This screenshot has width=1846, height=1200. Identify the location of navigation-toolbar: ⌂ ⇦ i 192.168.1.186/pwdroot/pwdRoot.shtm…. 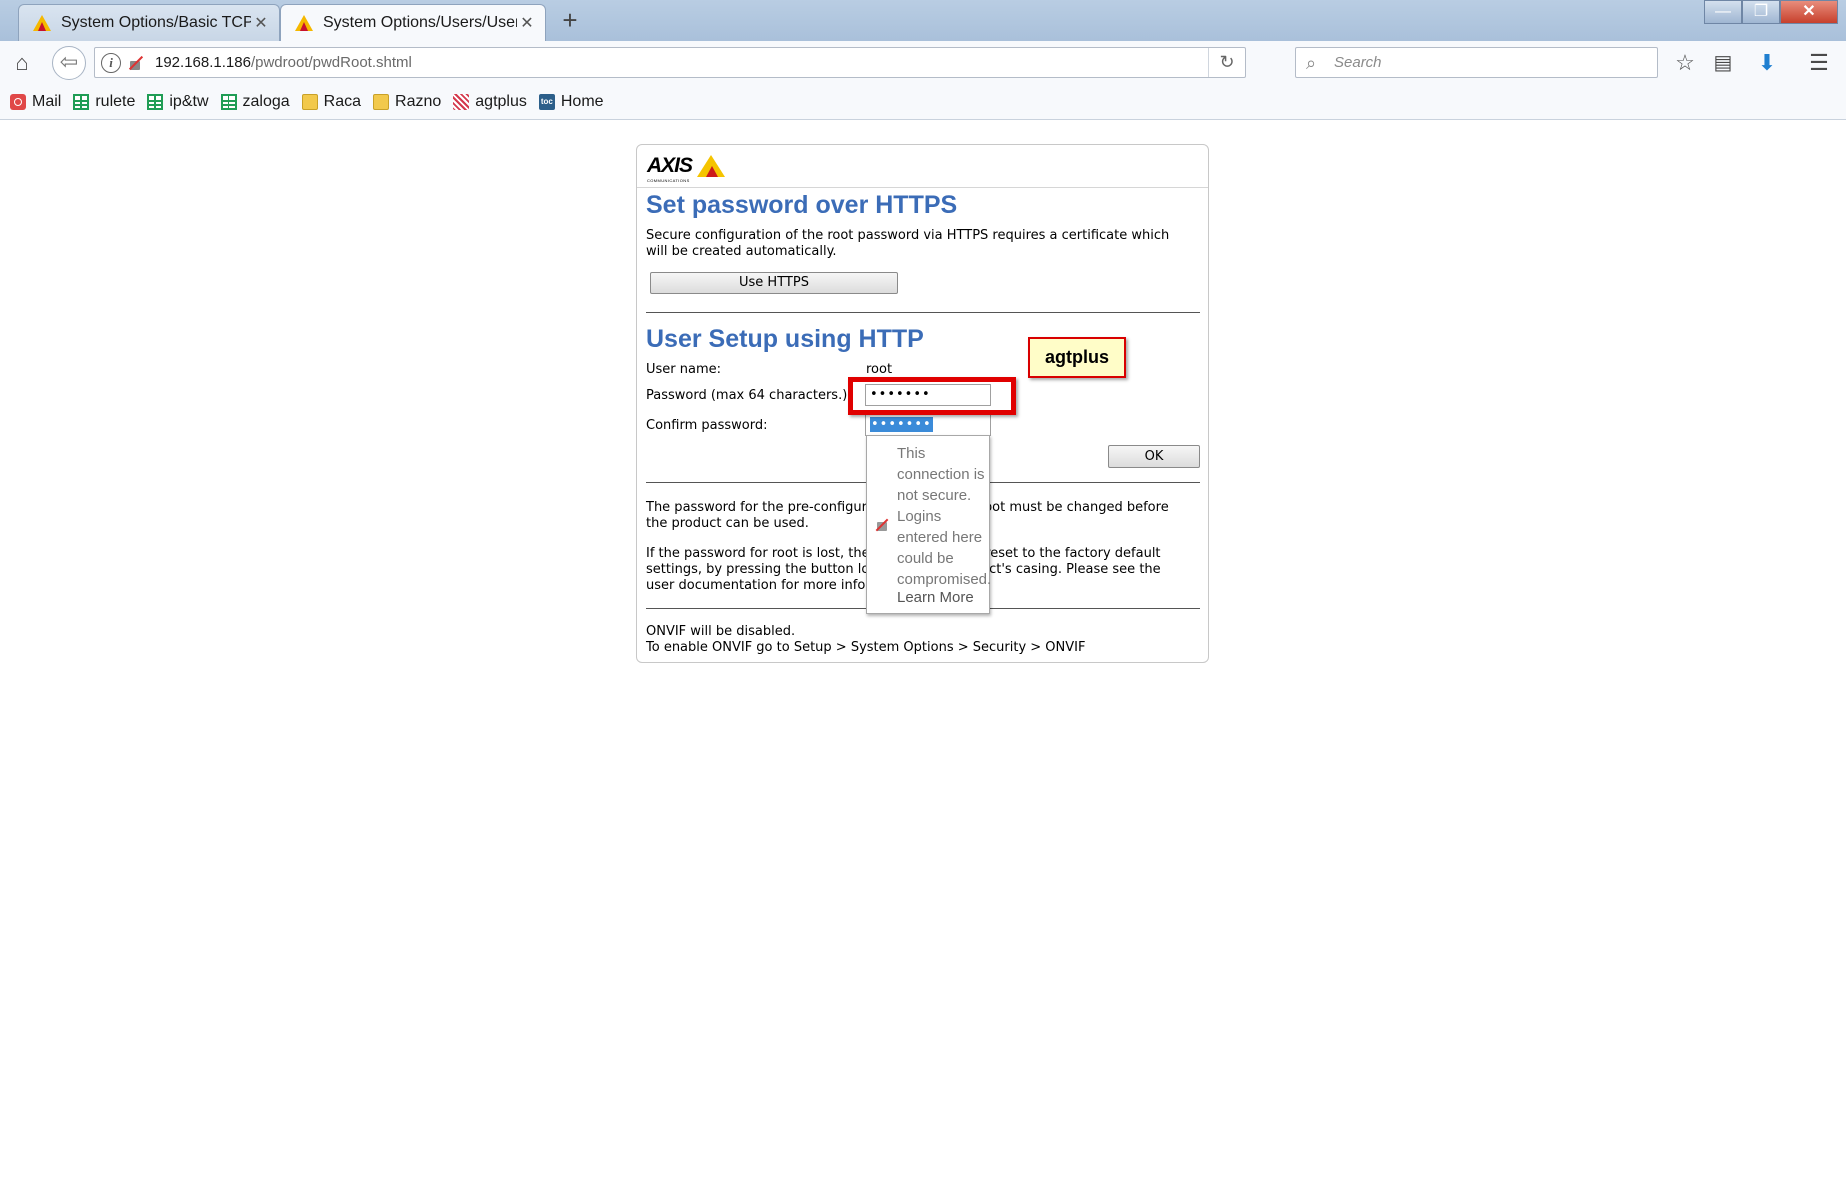
(923, 63).